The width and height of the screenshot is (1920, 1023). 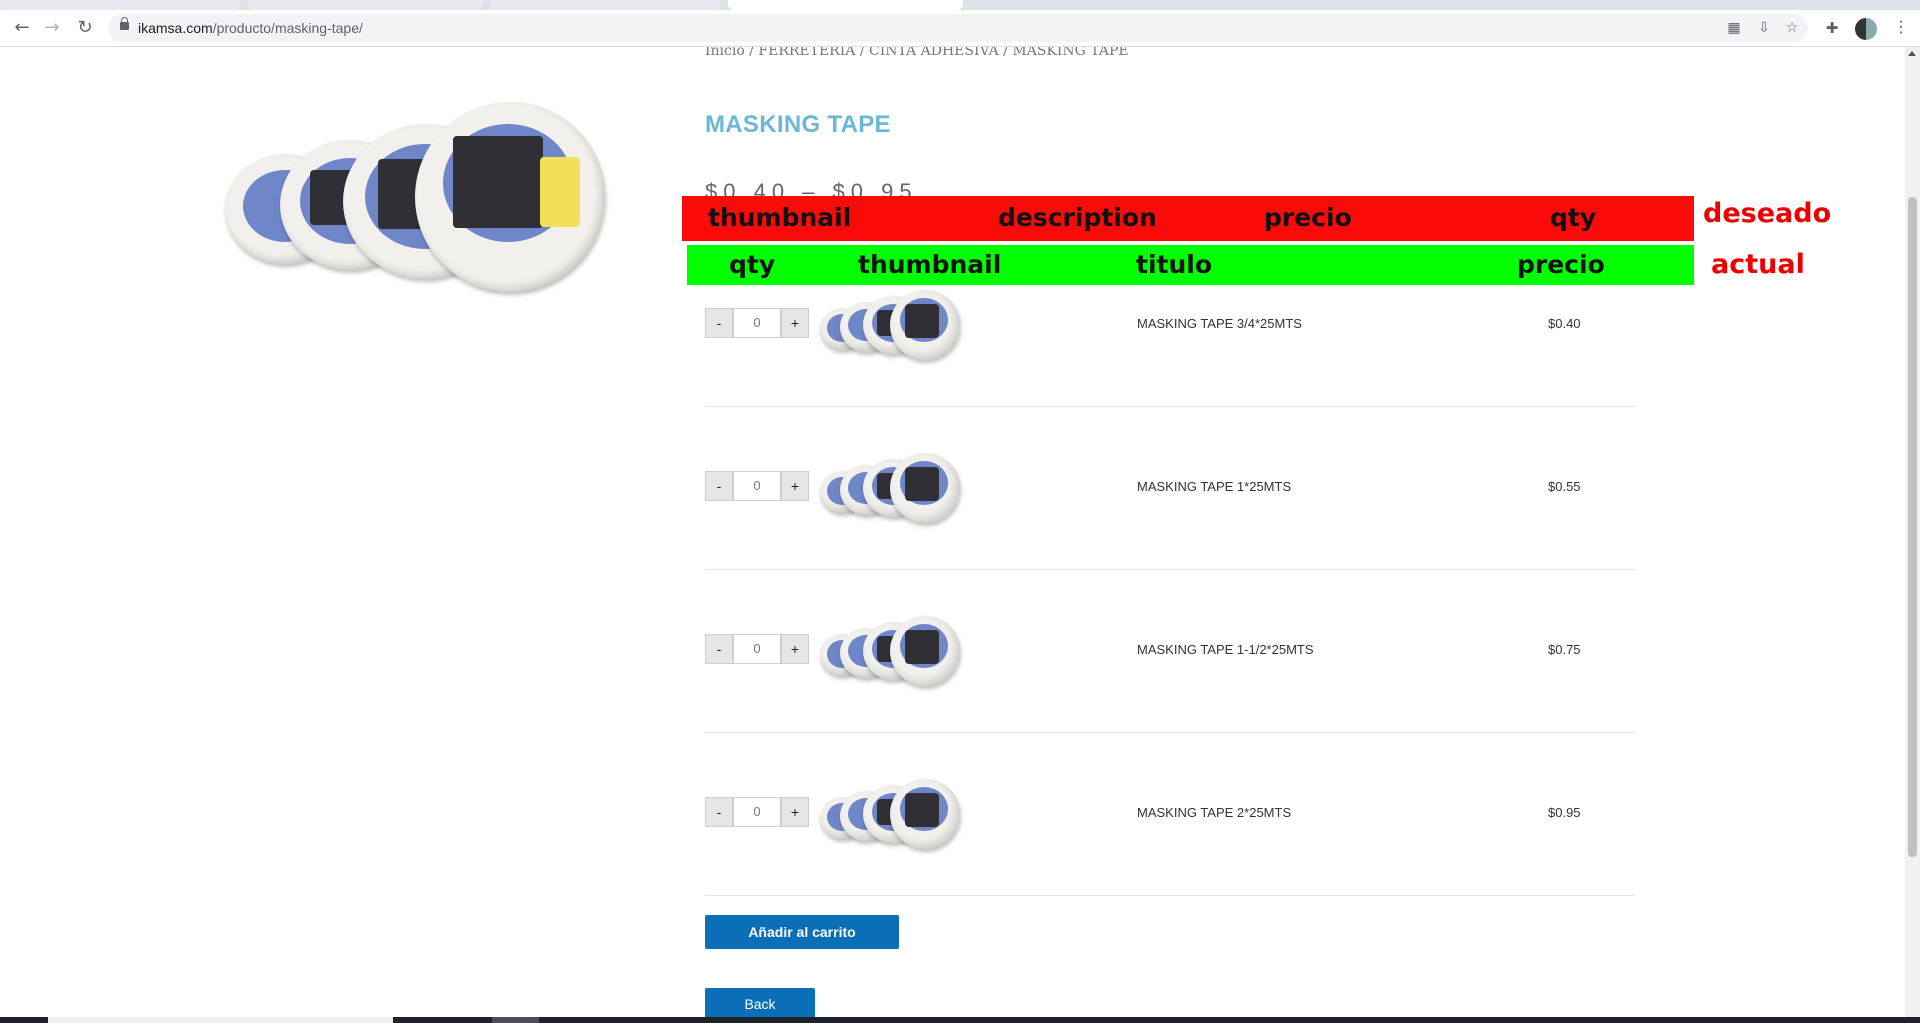 I want to click on actual-col-titulo: titulo, so click(x=1174, y=264).